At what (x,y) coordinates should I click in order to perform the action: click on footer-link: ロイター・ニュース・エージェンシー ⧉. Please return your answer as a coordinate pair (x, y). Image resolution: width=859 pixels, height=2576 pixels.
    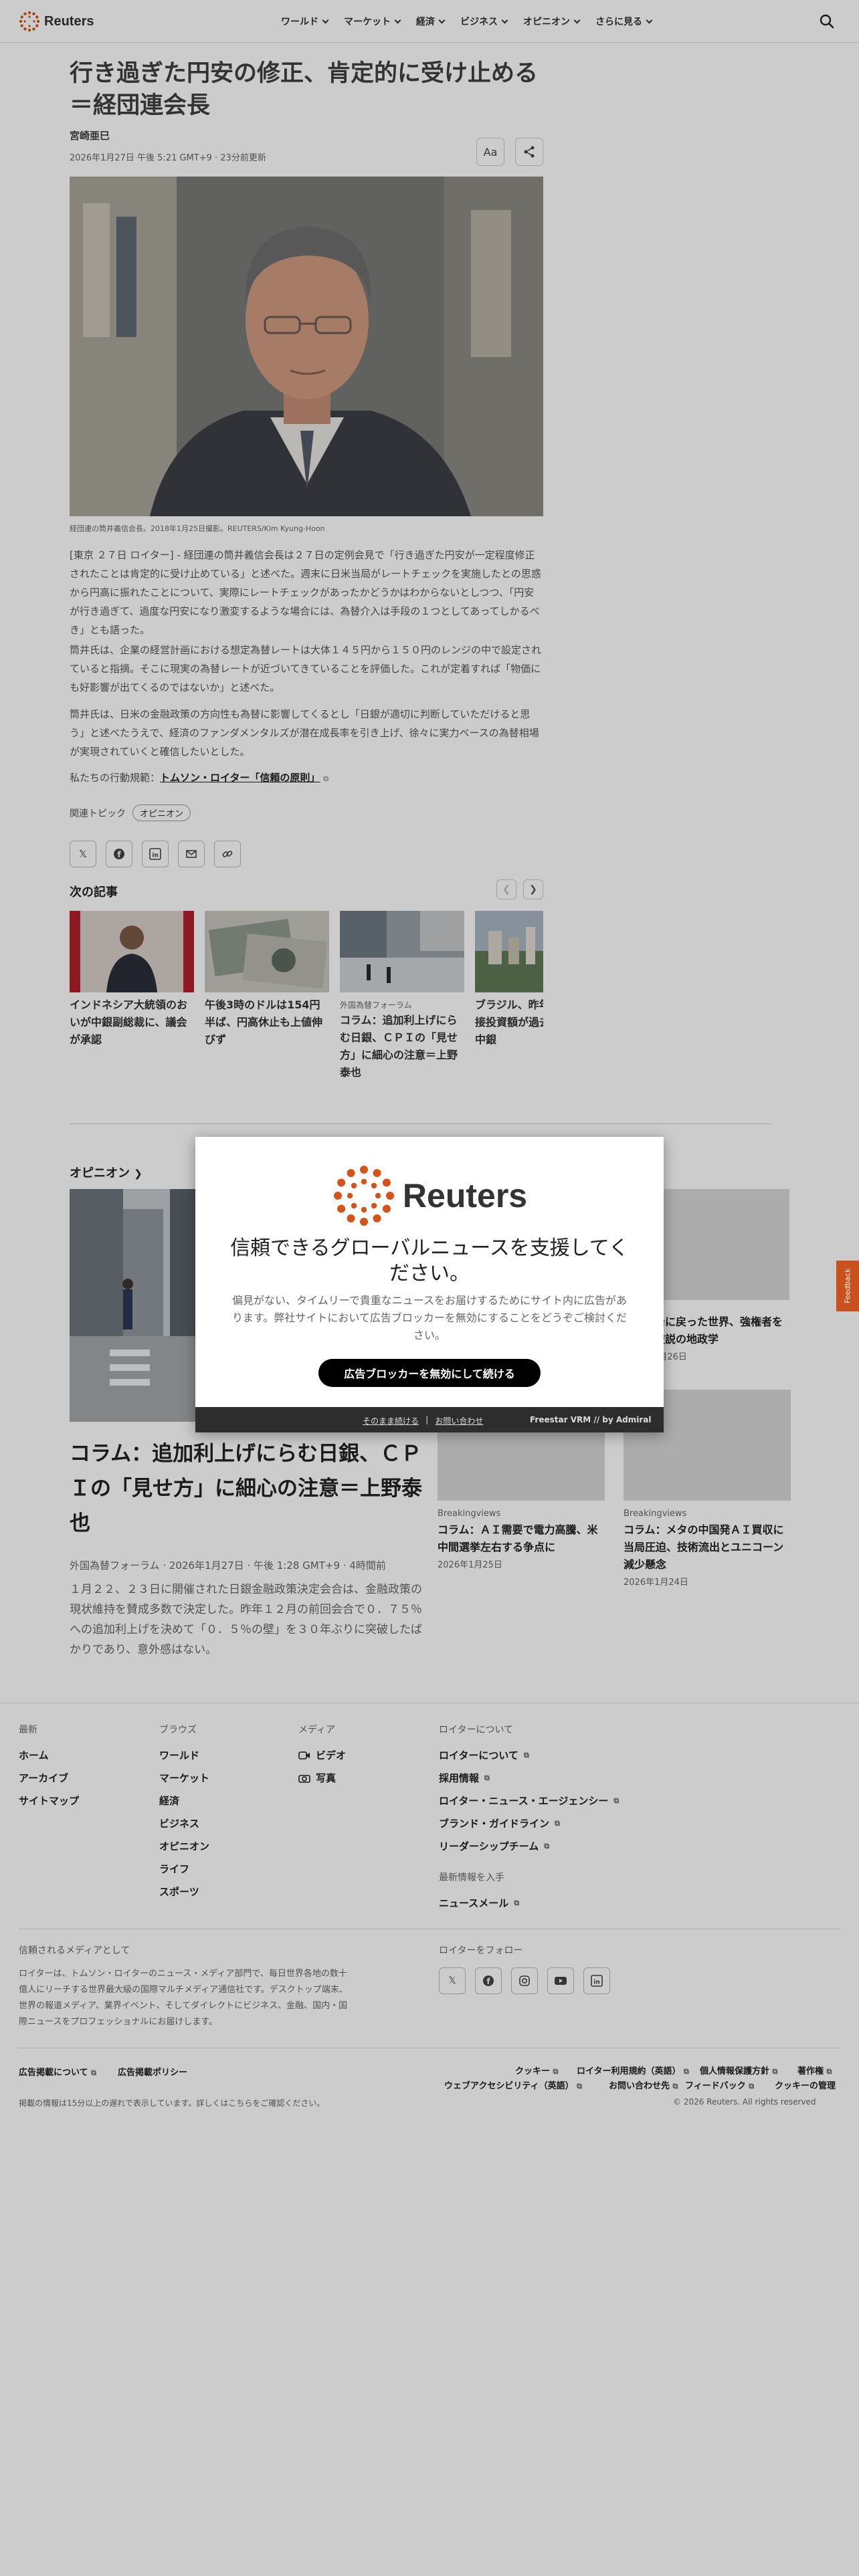
    Looking at the image, I should click on (529, 1801).